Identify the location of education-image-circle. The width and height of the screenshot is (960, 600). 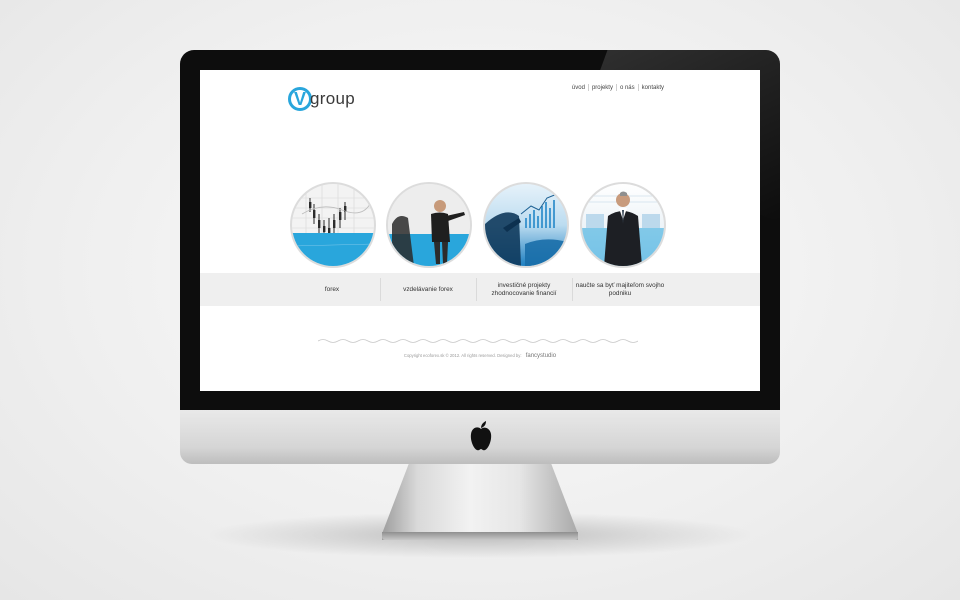
(429, 225).